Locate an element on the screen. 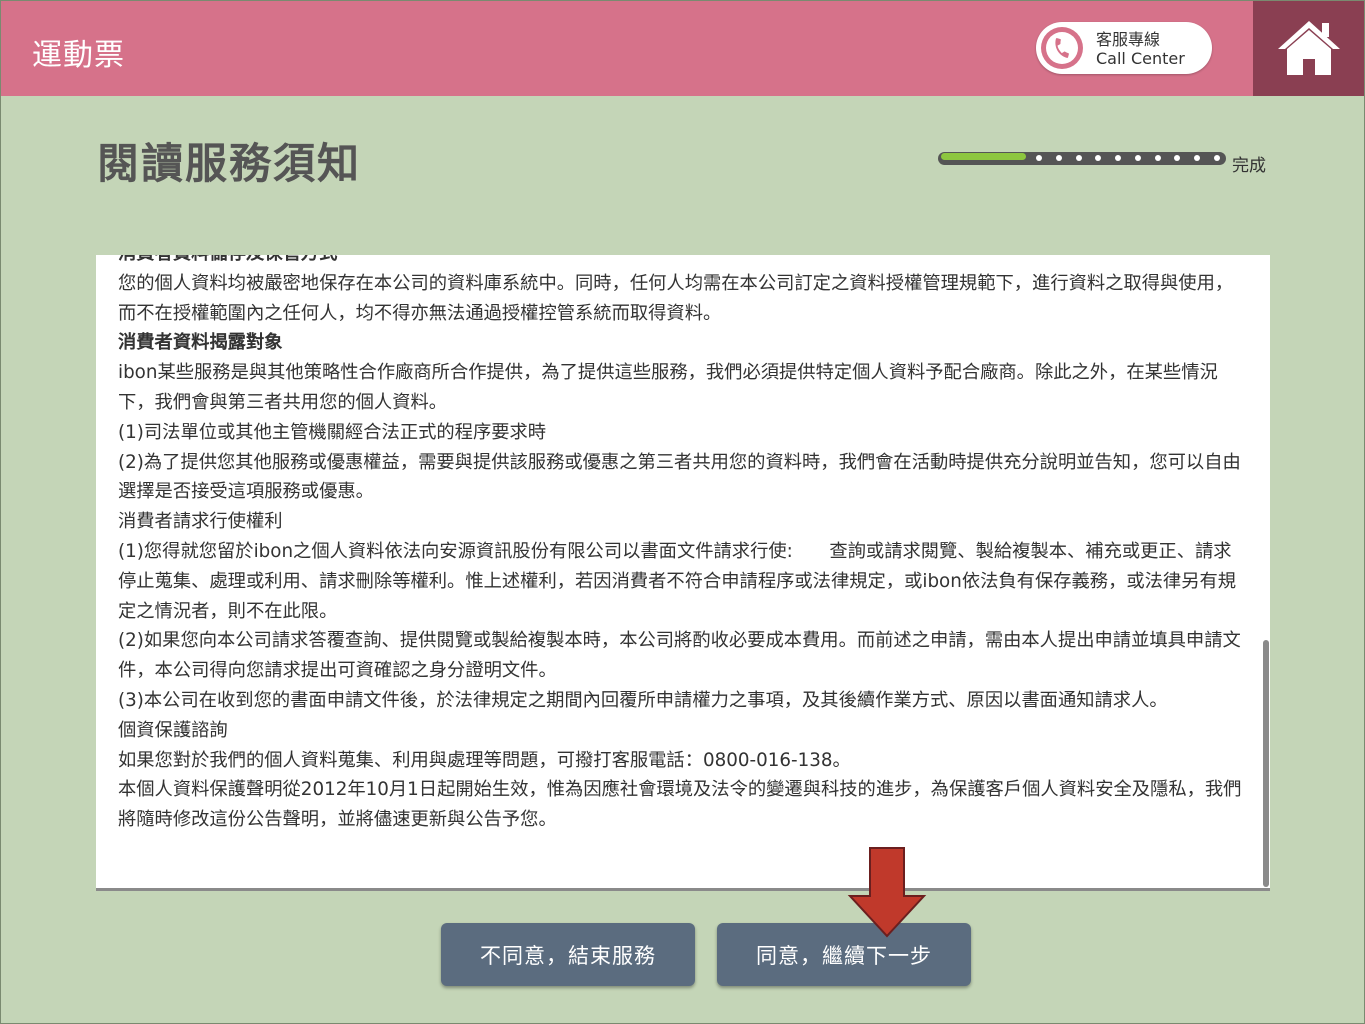 This screenshot has width=1365, height=1024. home-button is located at coordinates (1309, 48).